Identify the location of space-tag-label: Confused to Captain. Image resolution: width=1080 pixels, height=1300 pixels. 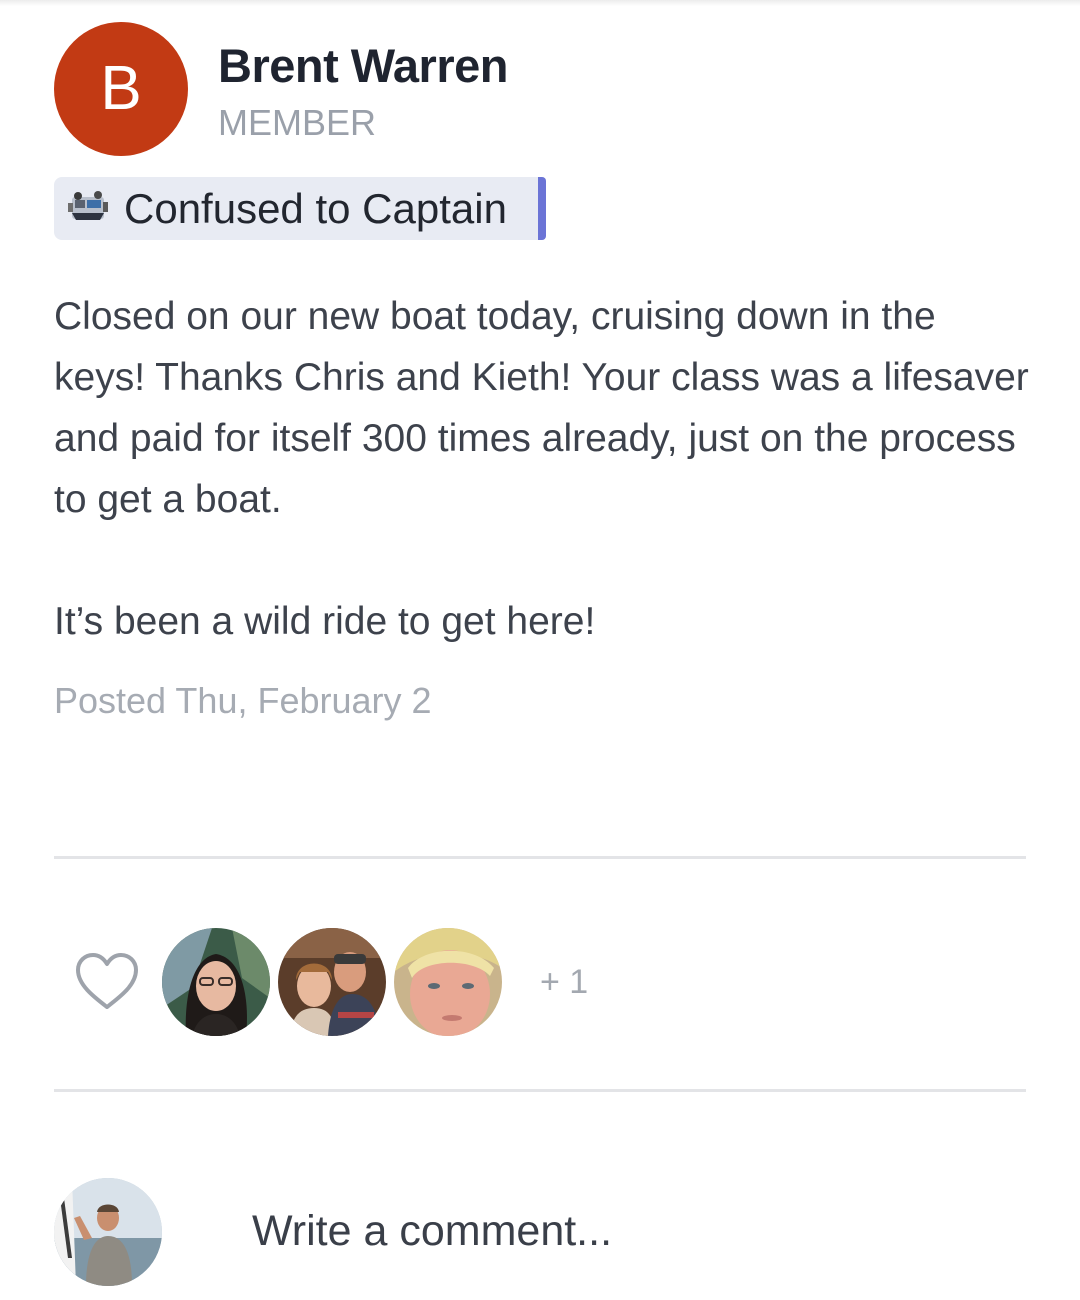
(315, 208).